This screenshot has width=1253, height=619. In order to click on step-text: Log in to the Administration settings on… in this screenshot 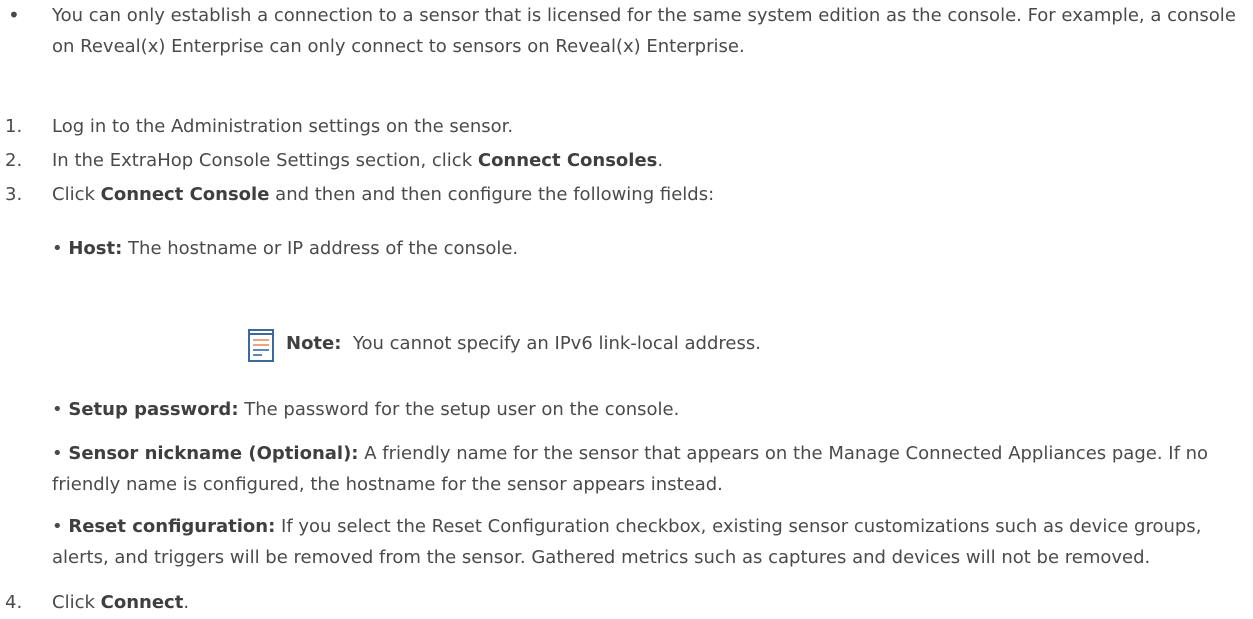, I will do `click(283, 126)`.